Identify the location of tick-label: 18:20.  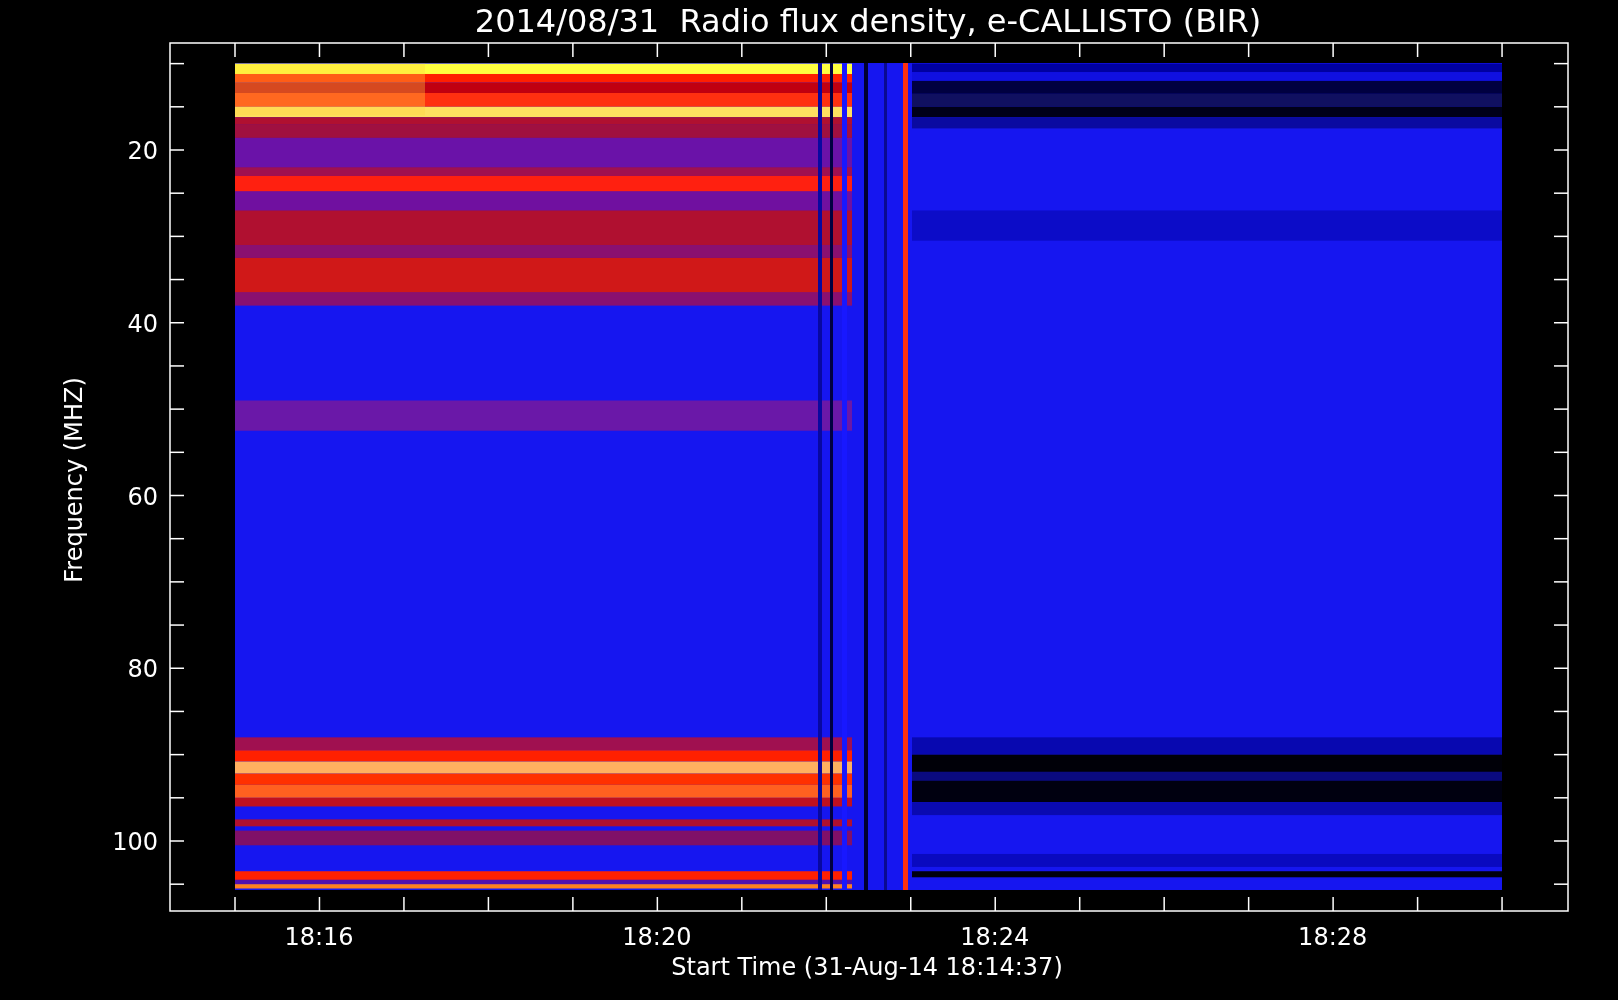
(657, 937).